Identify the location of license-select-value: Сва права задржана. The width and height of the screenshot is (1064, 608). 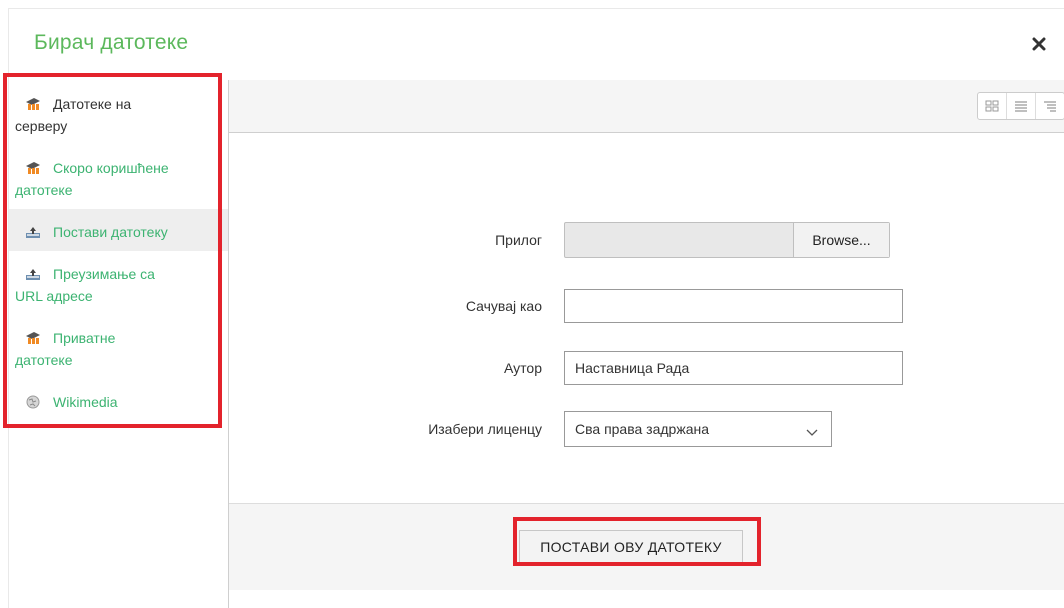
(642, 429).